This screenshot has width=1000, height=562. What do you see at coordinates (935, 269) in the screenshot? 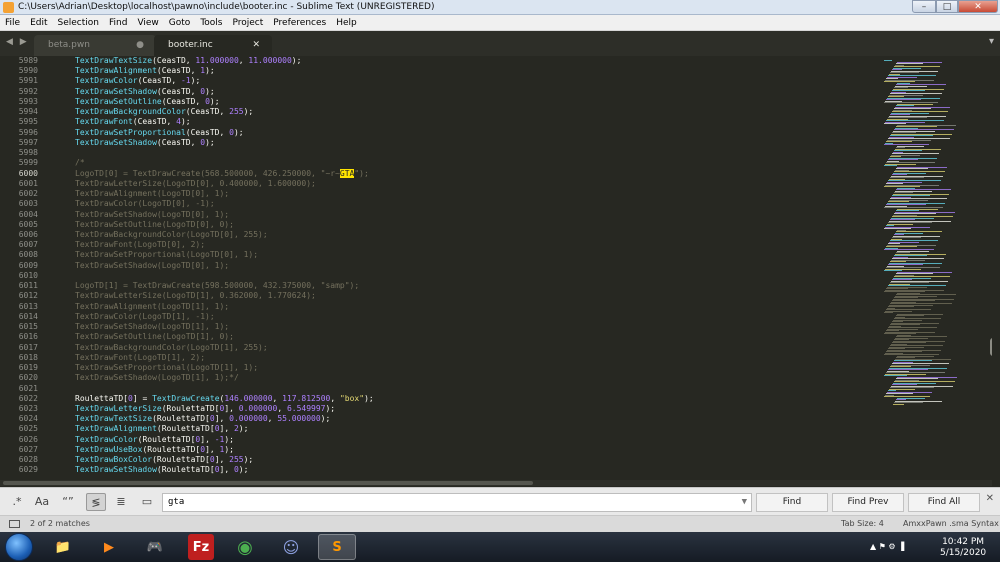
I see `minimap` at bounding box center [935, 269].